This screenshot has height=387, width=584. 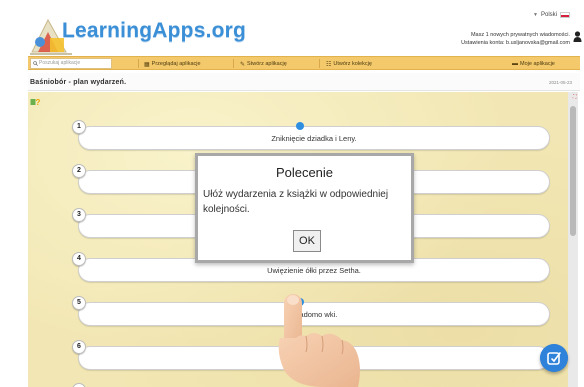 I want to click on my-apps-link: ▬ Moje aplikacje, so click(x=533, y=64).